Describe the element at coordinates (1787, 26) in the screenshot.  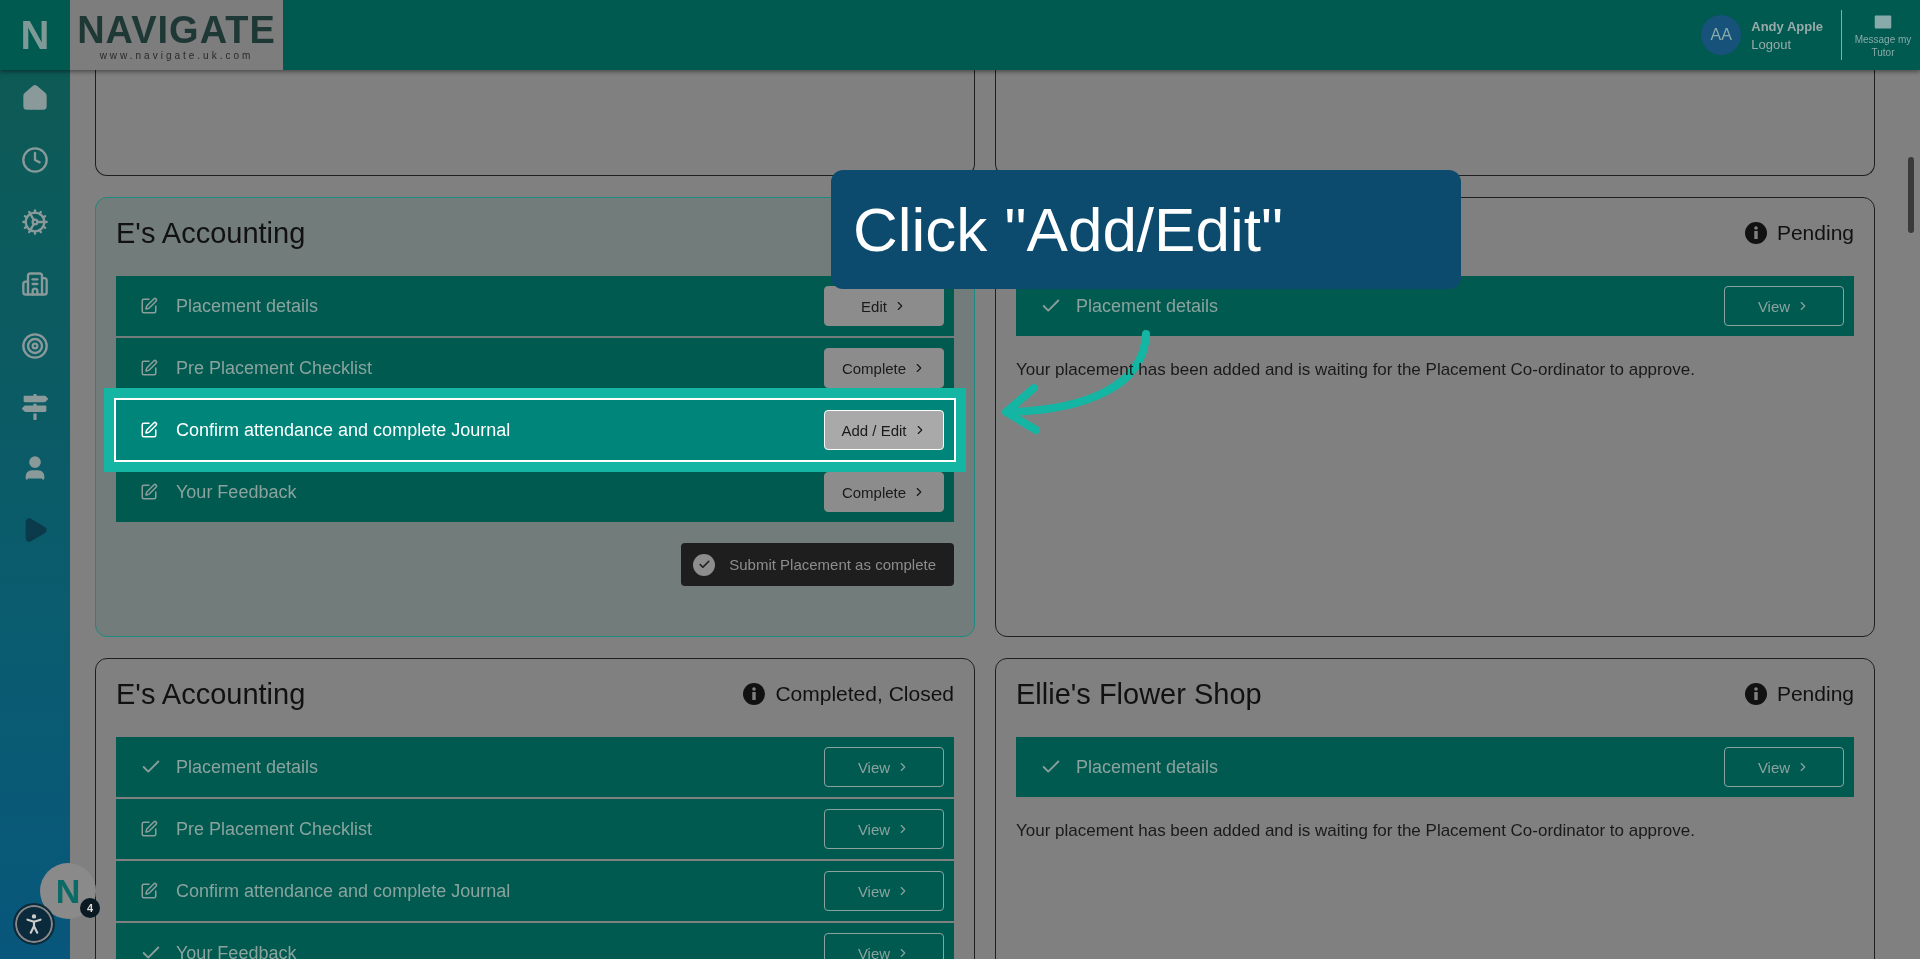
I see `user-name: Andy Apple` at that location.